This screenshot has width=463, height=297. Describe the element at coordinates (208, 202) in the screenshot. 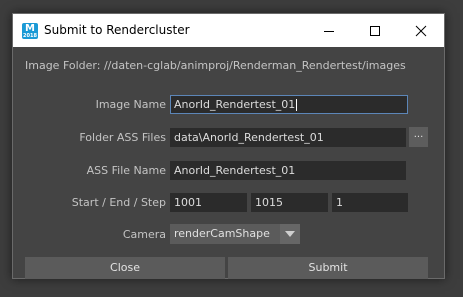

I see `start-frame-input: 1001` at that location.